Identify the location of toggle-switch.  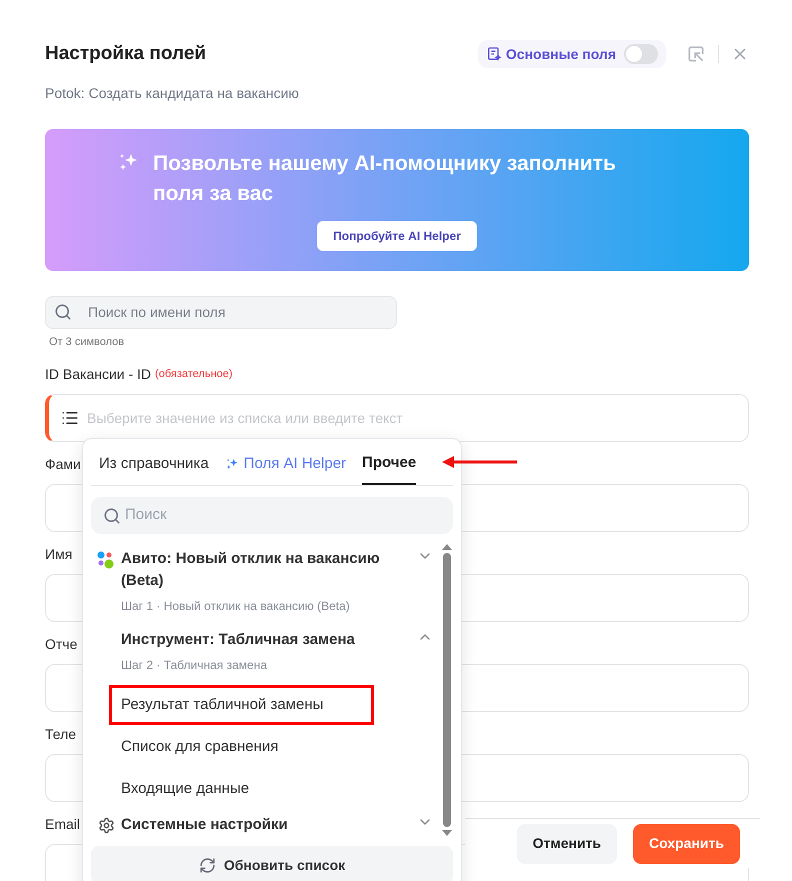
(641, 54).